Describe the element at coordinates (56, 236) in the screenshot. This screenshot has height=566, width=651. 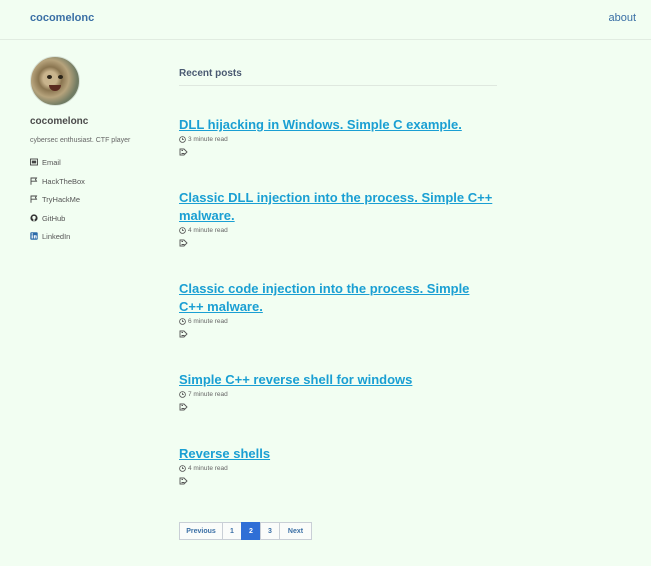
I see `author-link-label: LinkedIn` at that location.